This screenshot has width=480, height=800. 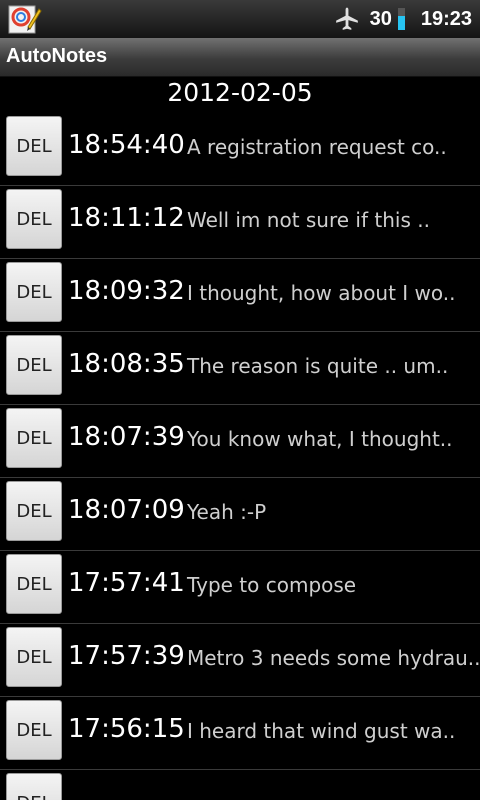 I want to click on note-row: DEL 17:57:39 Metro 3 needs some hydrau.., so click(x=240, y=660).